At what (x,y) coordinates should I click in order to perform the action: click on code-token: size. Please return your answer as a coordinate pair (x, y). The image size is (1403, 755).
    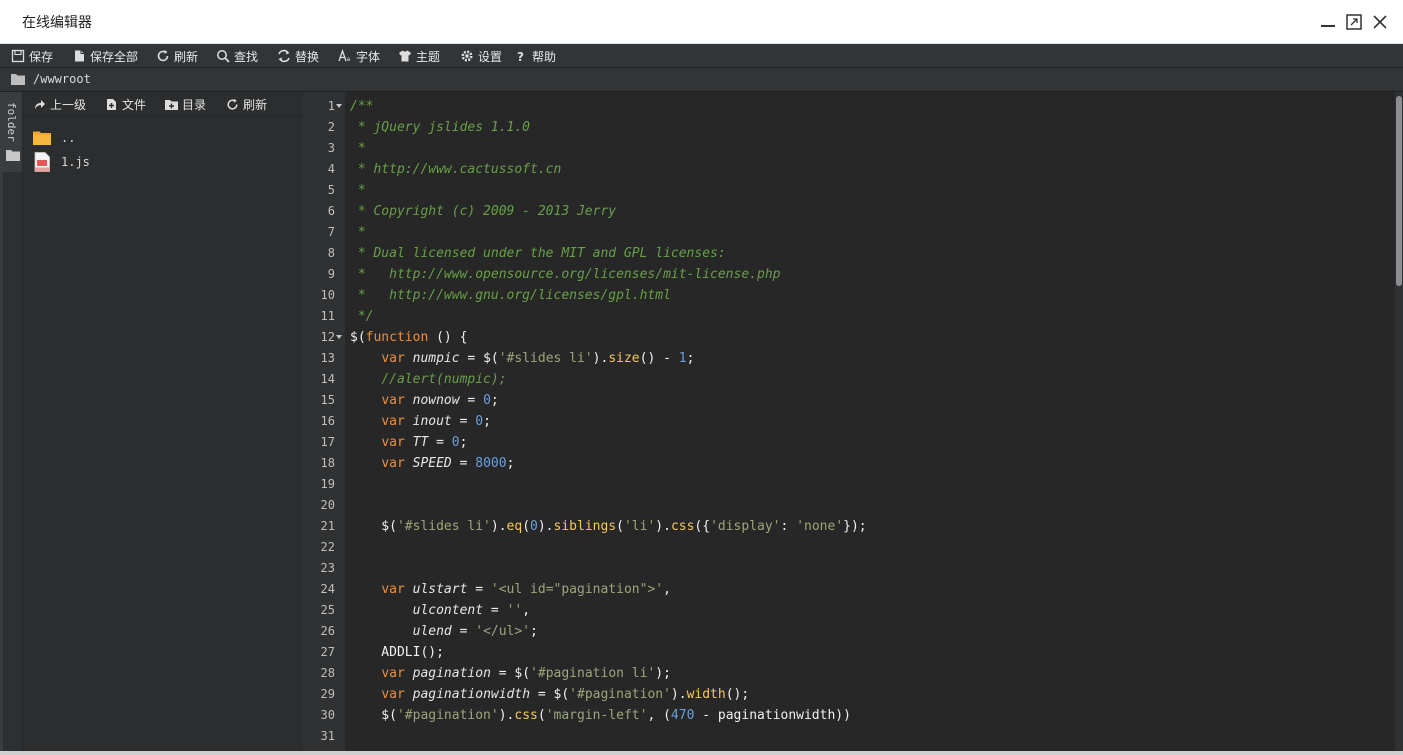
    Looking at the image, I should click on (624, 358).